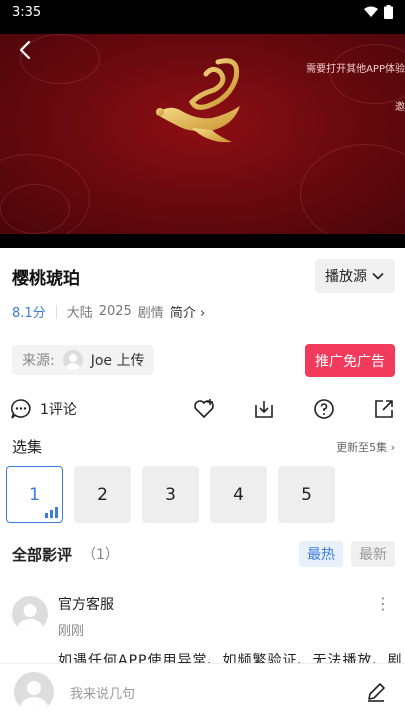 The width and height of the screenshot is (405, 720). I want to click on help-icon, so click(324, 409).